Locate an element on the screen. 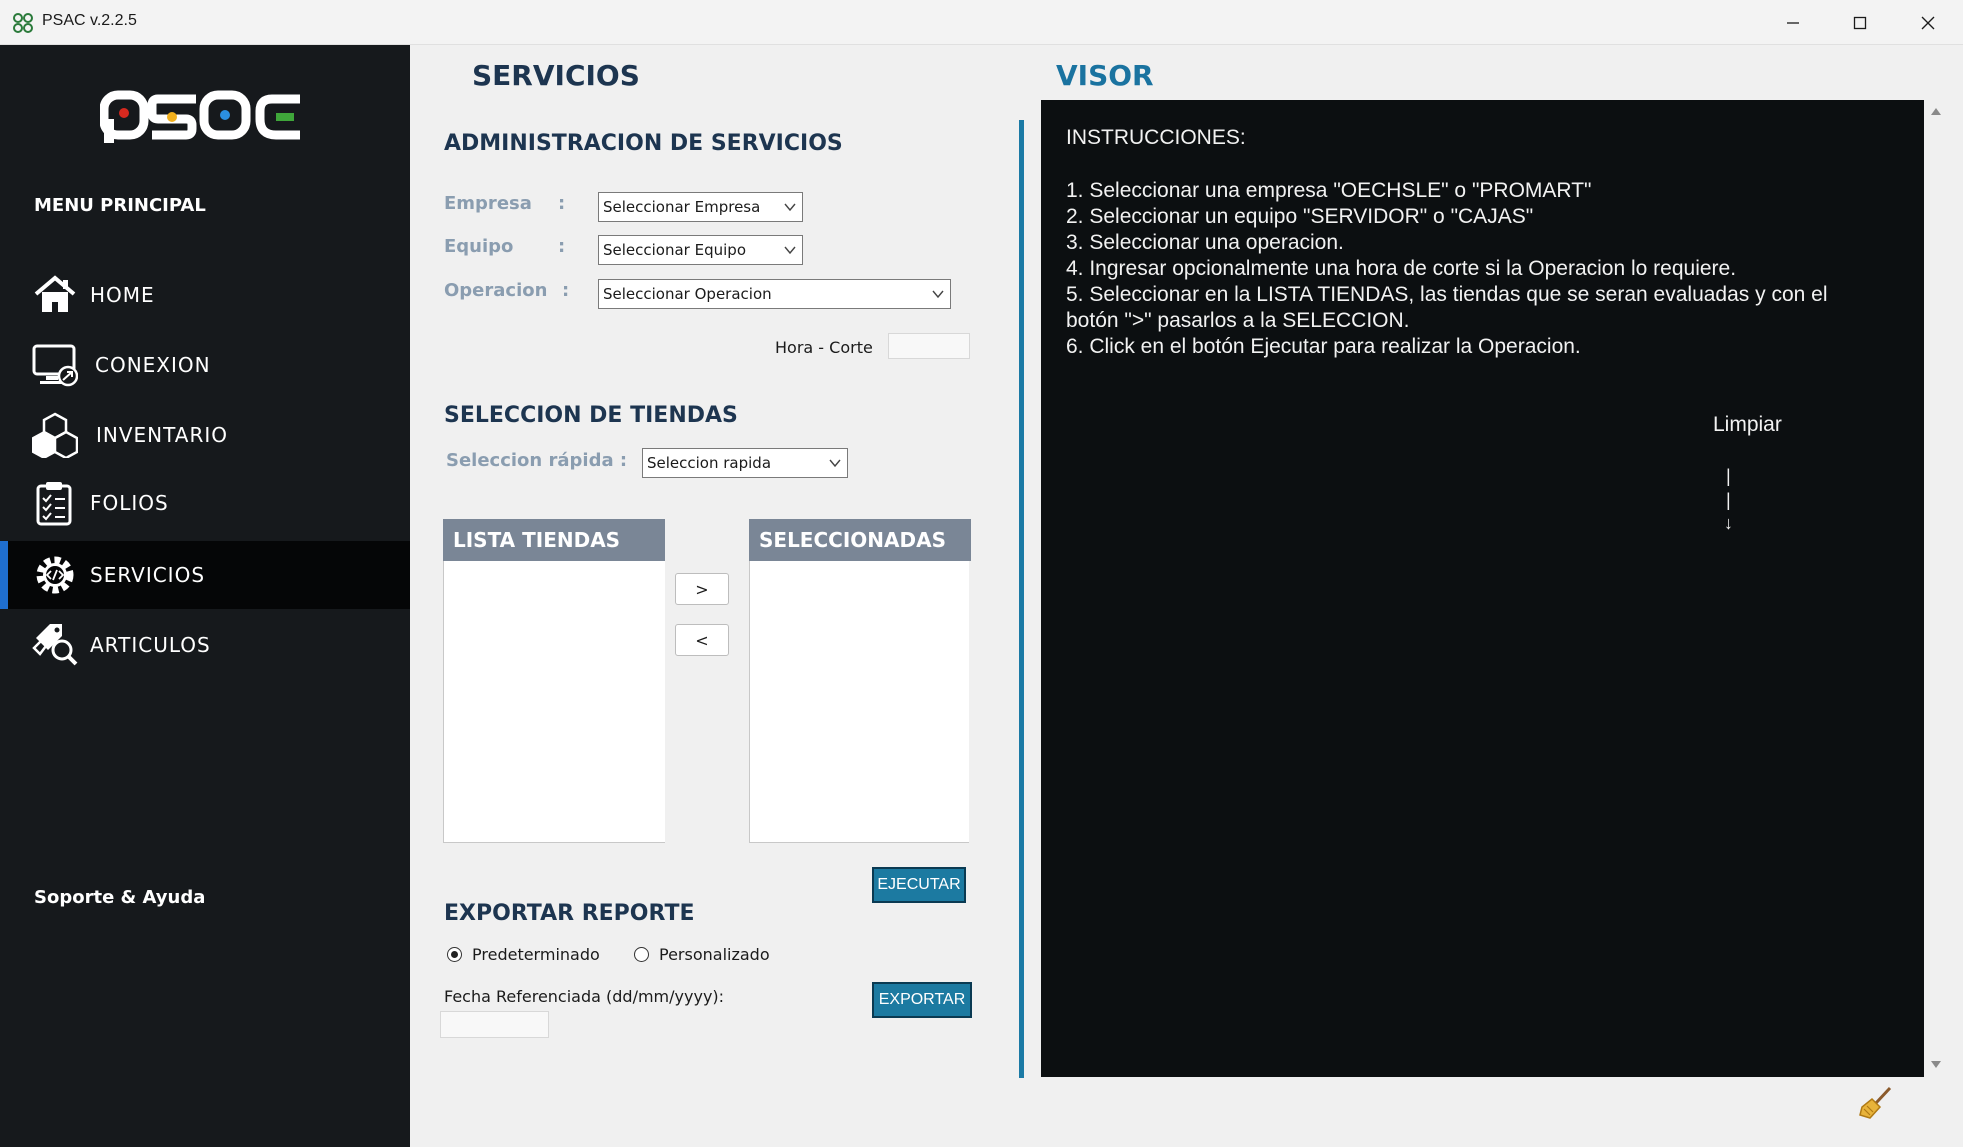 Image resolution: width=1963 pixels, height=1147 pixels. seleccionadas-list is located at coordinates (859, 702).